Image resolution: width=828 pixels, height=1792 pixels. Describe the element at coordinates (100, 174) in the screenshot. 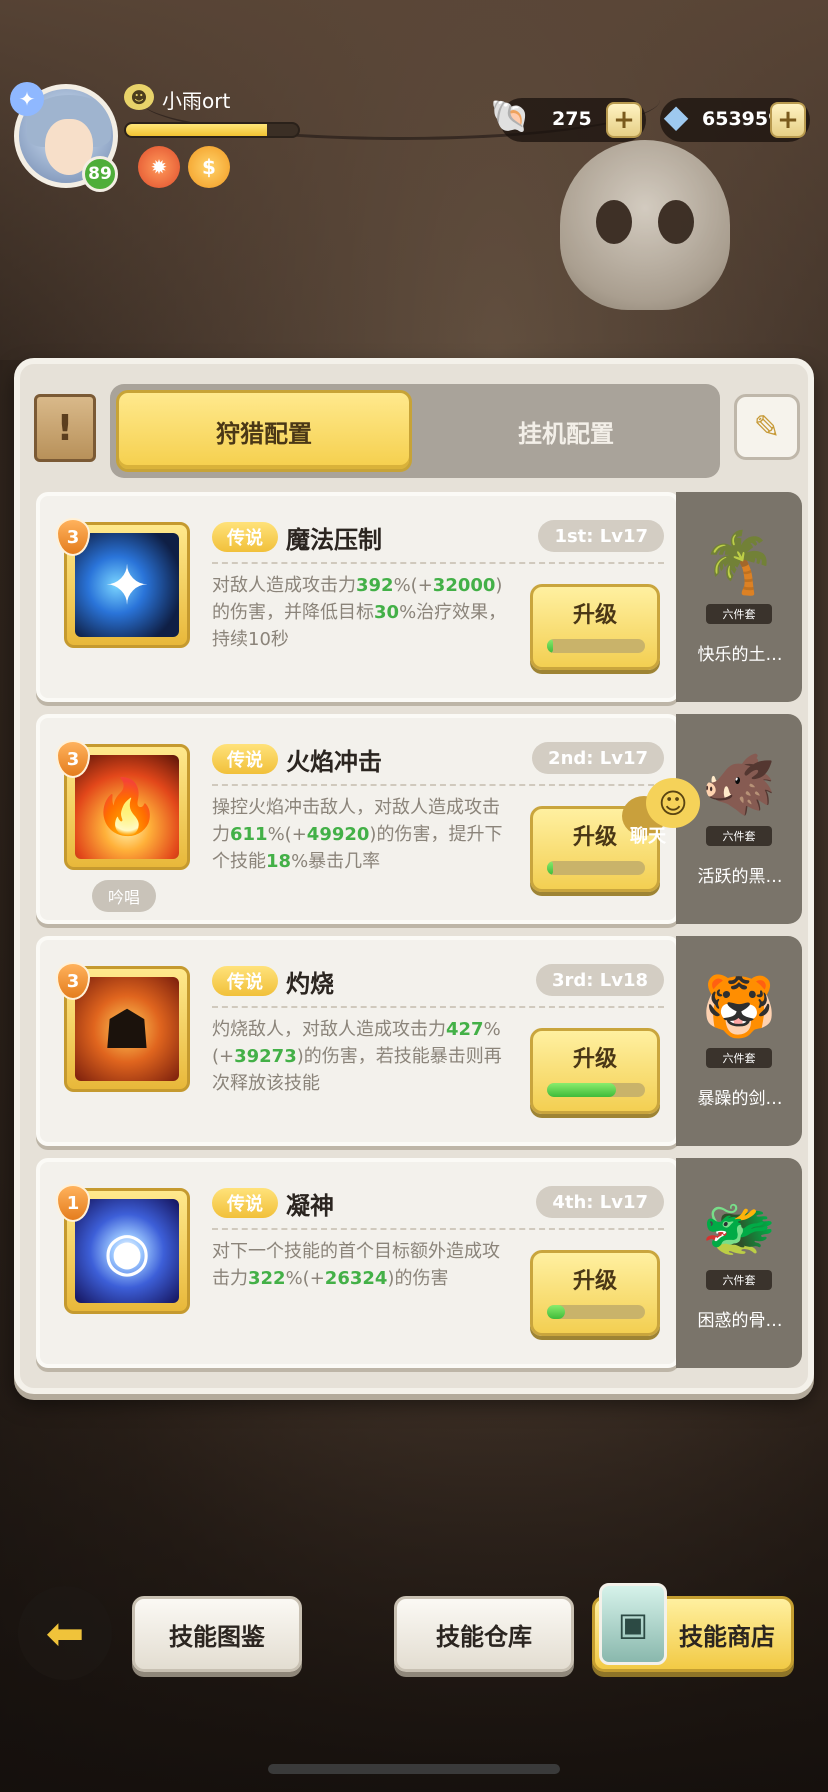

I see `player-level-badge: 89` at that location.